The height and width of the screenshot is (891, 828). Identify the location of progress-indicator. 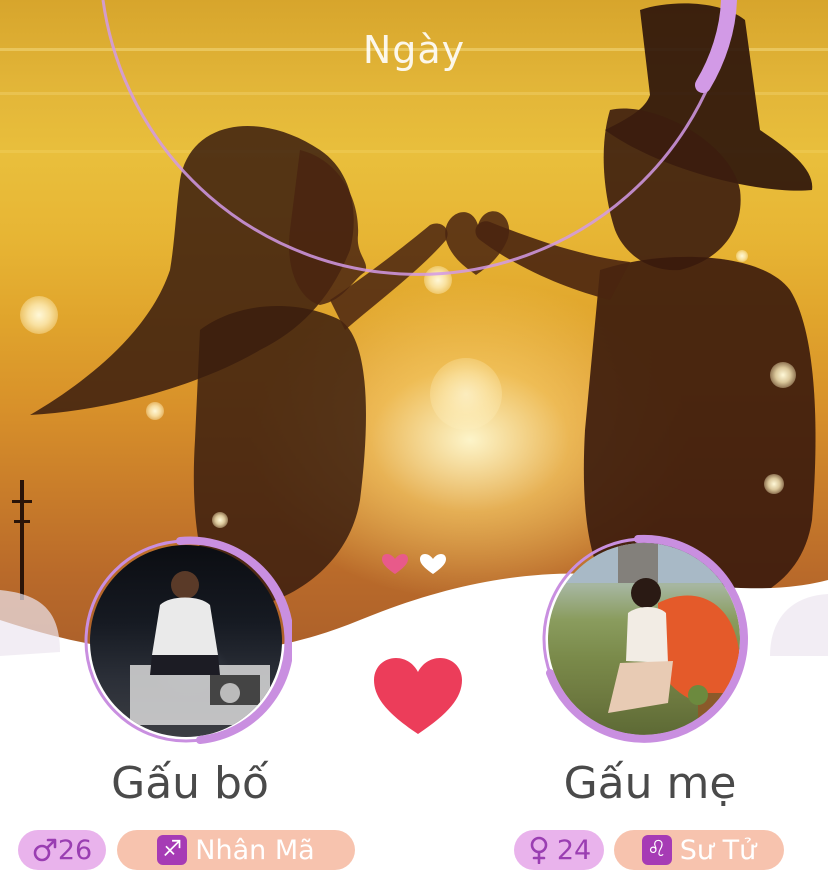
(716, 46).